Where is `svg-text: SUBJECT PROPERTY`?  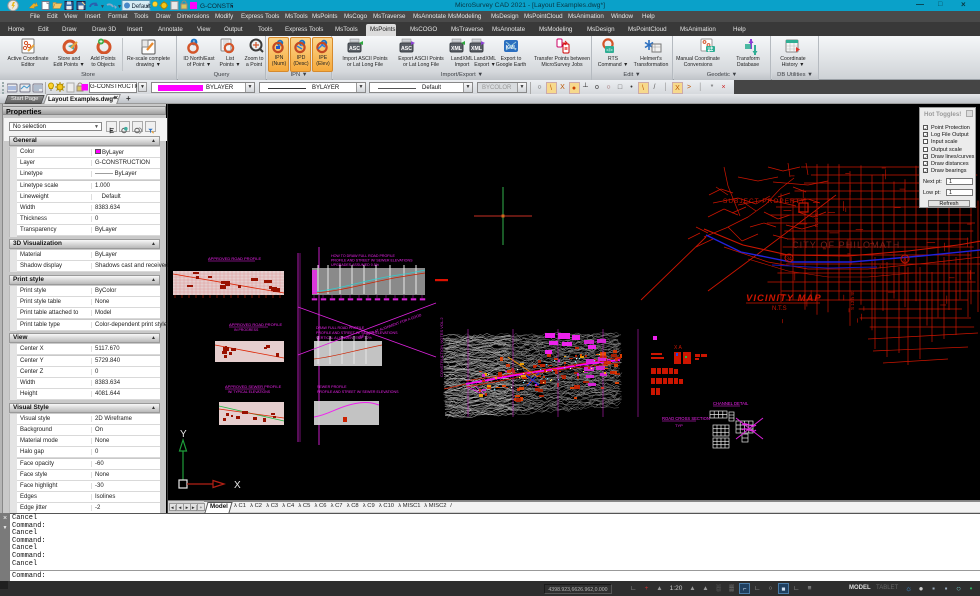 svg-text: SUBJECT PROPERTY is located at coordinates (764, 201).